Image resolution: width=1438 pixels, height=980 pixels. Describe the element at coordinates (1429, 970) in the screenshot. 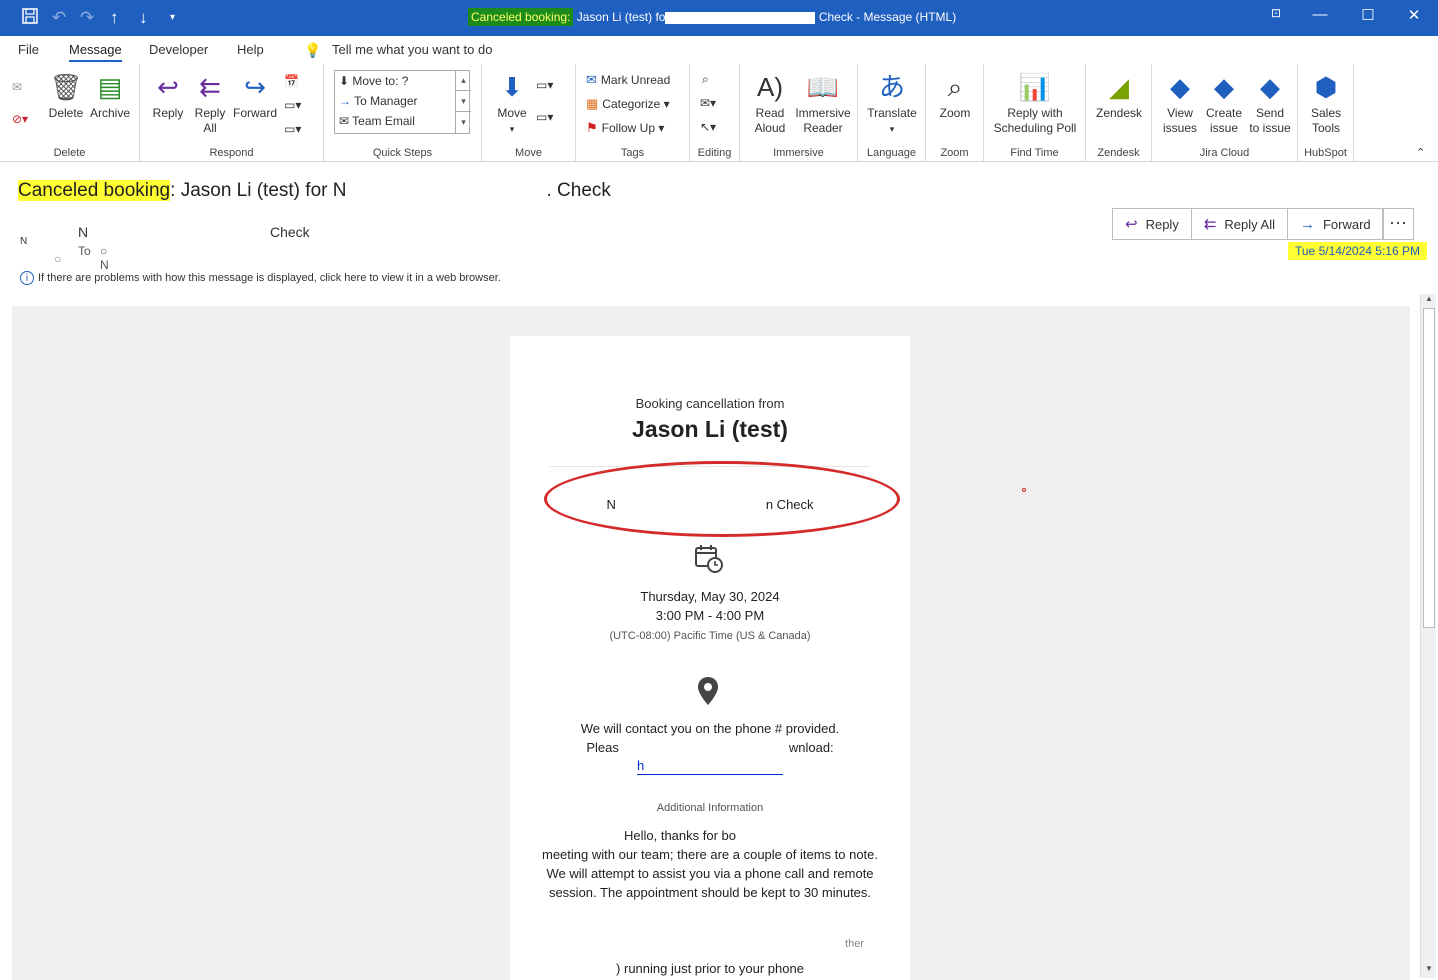

I see `scroll-down-icon: ▼` at that location.